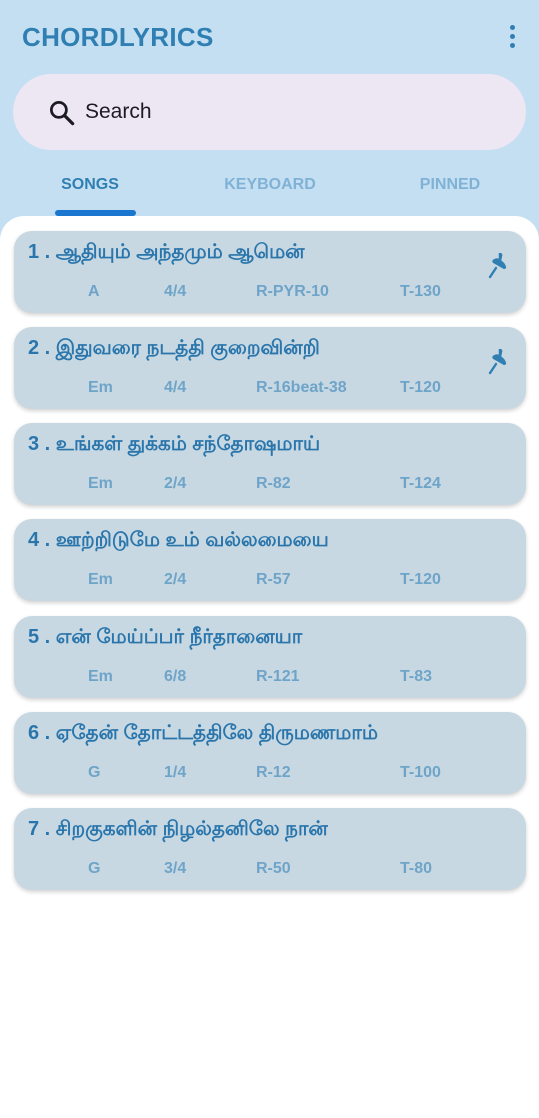  Describe the element at coordinates (118, 37) in the screenshot. I see `app-title: CHORDLYRICS` at that location.